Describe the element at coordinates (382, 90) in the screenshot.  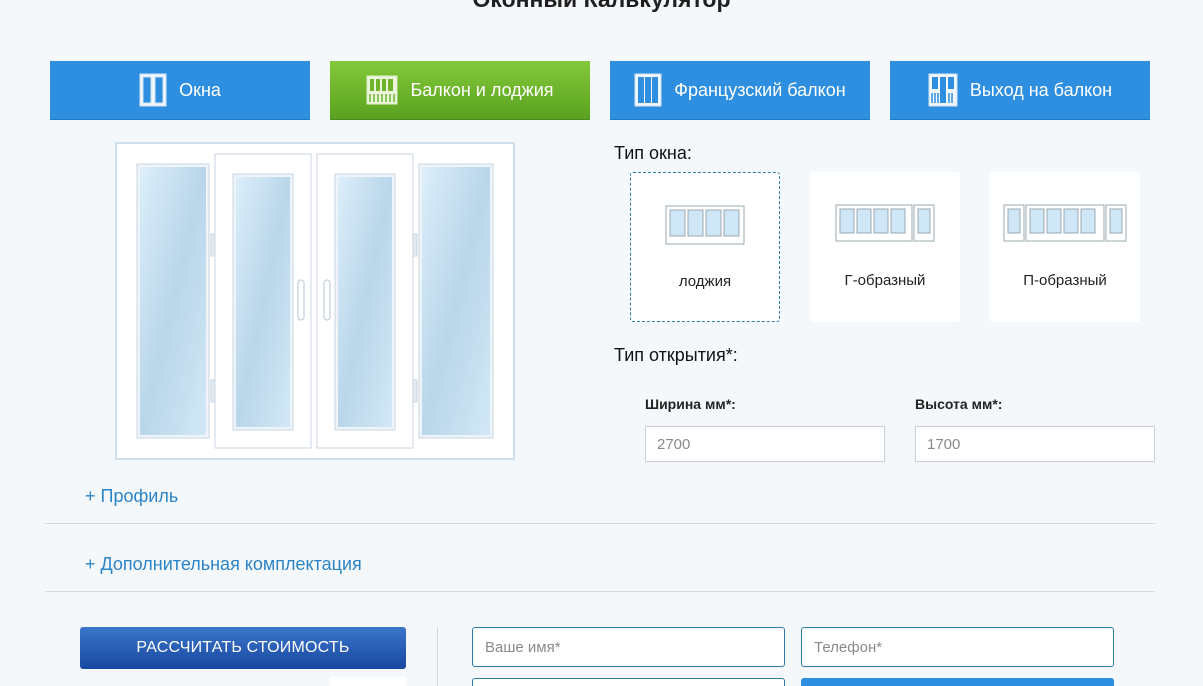
I see `balcony-icon` at that location.